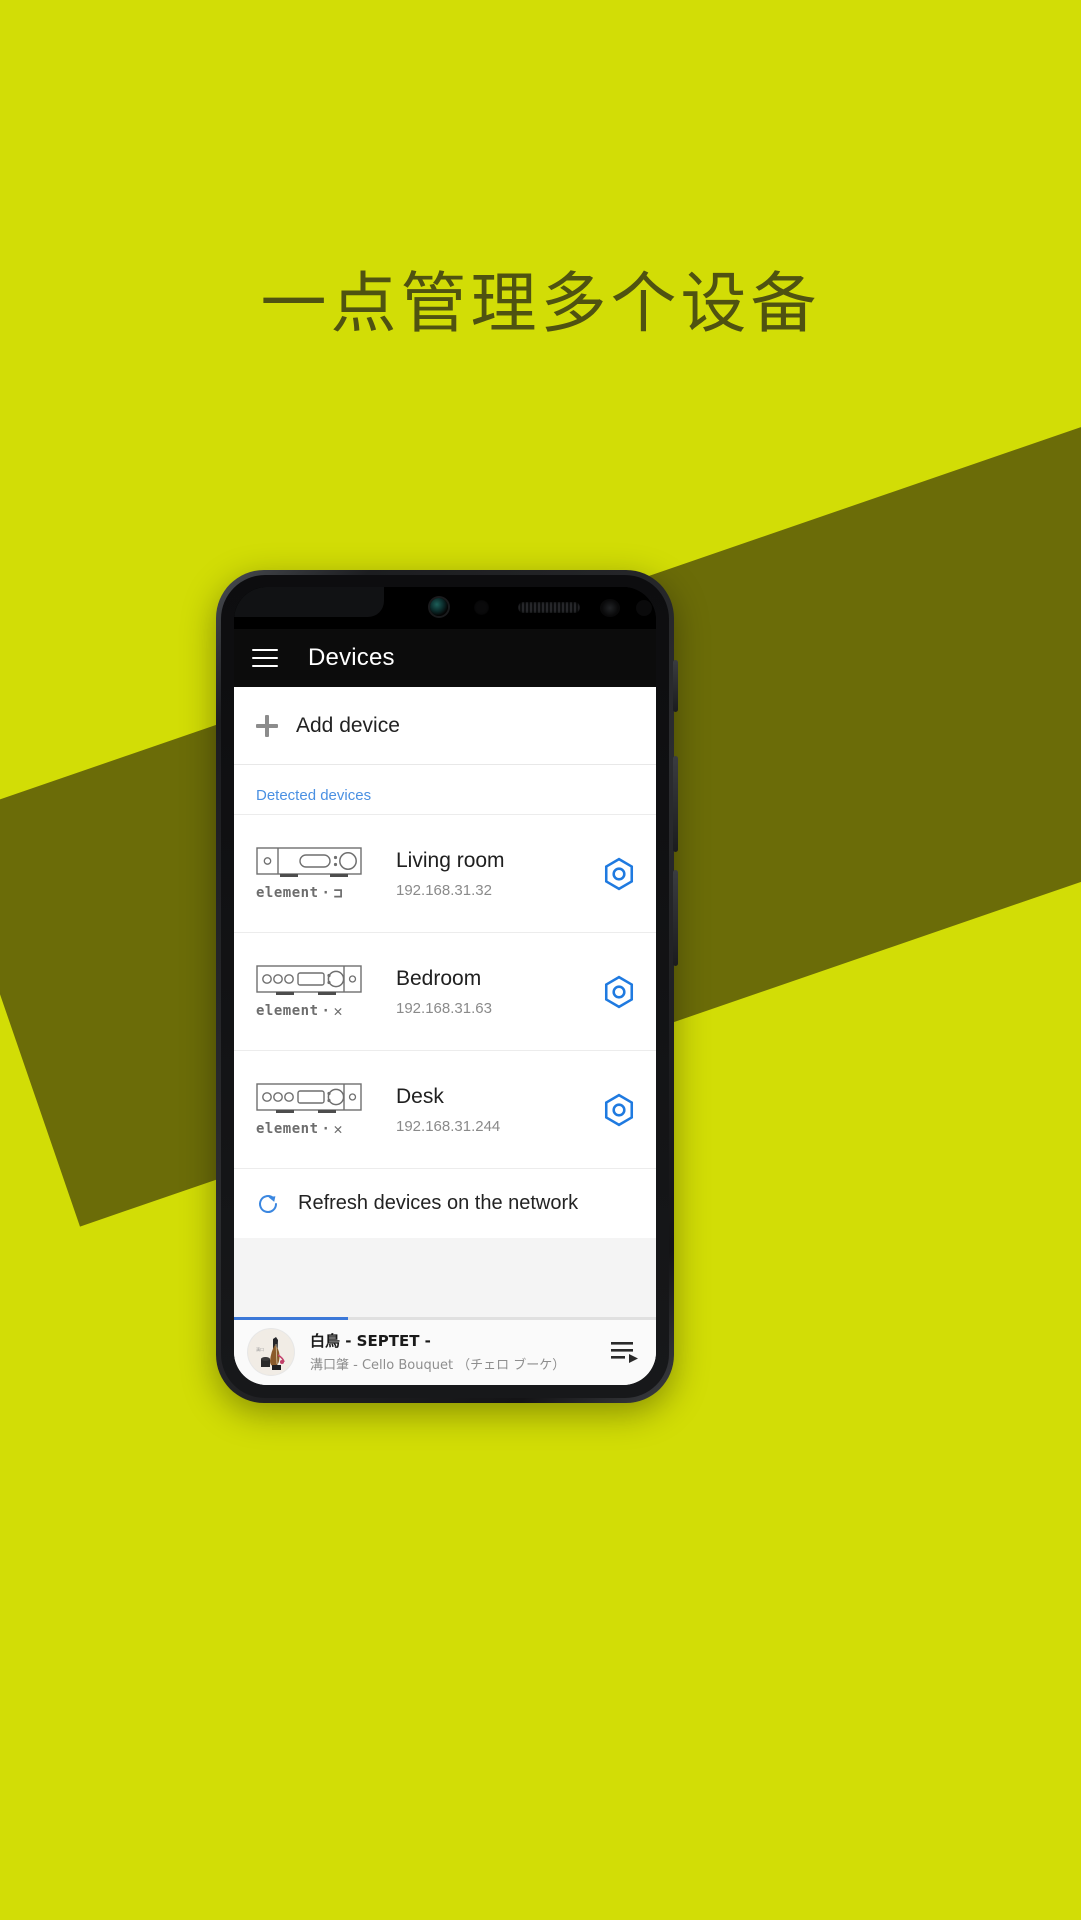 The height and width of the screenshot is (1920, 1081). What do you see at coordinates (265, 658) in the screenshot?
I see `hamburger-menu-icon` at bounding box center [265, 658].